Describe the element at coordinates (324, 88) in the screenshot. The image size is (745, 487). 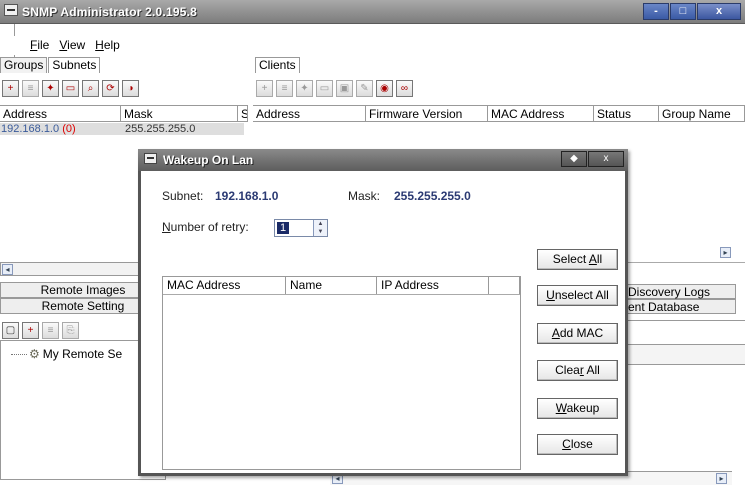
I see `client-window-icon: ▭` at that location.